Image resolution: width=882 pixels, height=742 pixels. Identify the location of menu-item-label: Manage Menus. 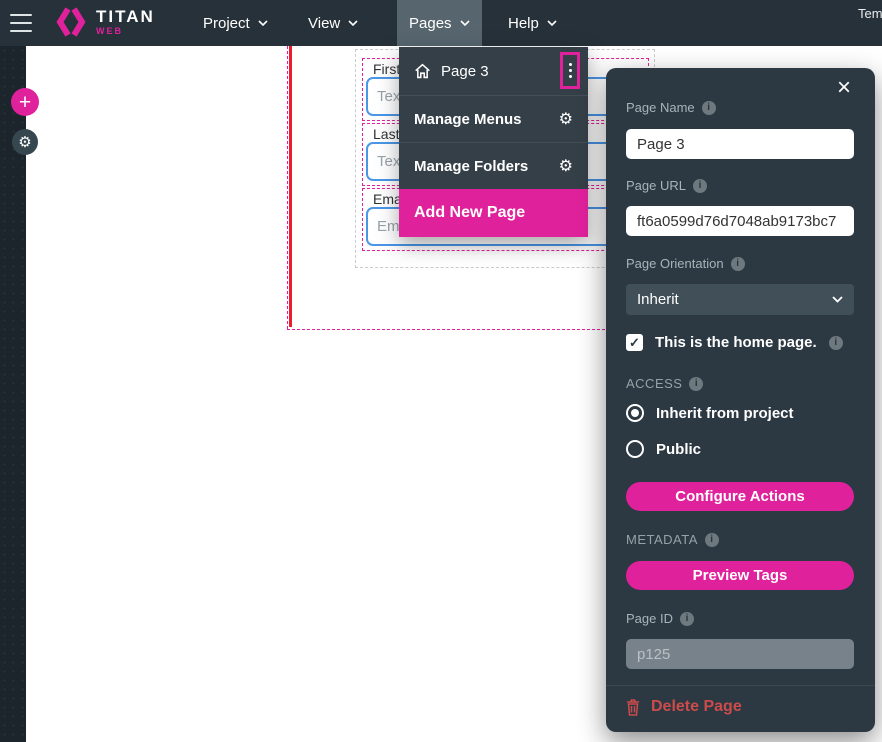
(468, 119).